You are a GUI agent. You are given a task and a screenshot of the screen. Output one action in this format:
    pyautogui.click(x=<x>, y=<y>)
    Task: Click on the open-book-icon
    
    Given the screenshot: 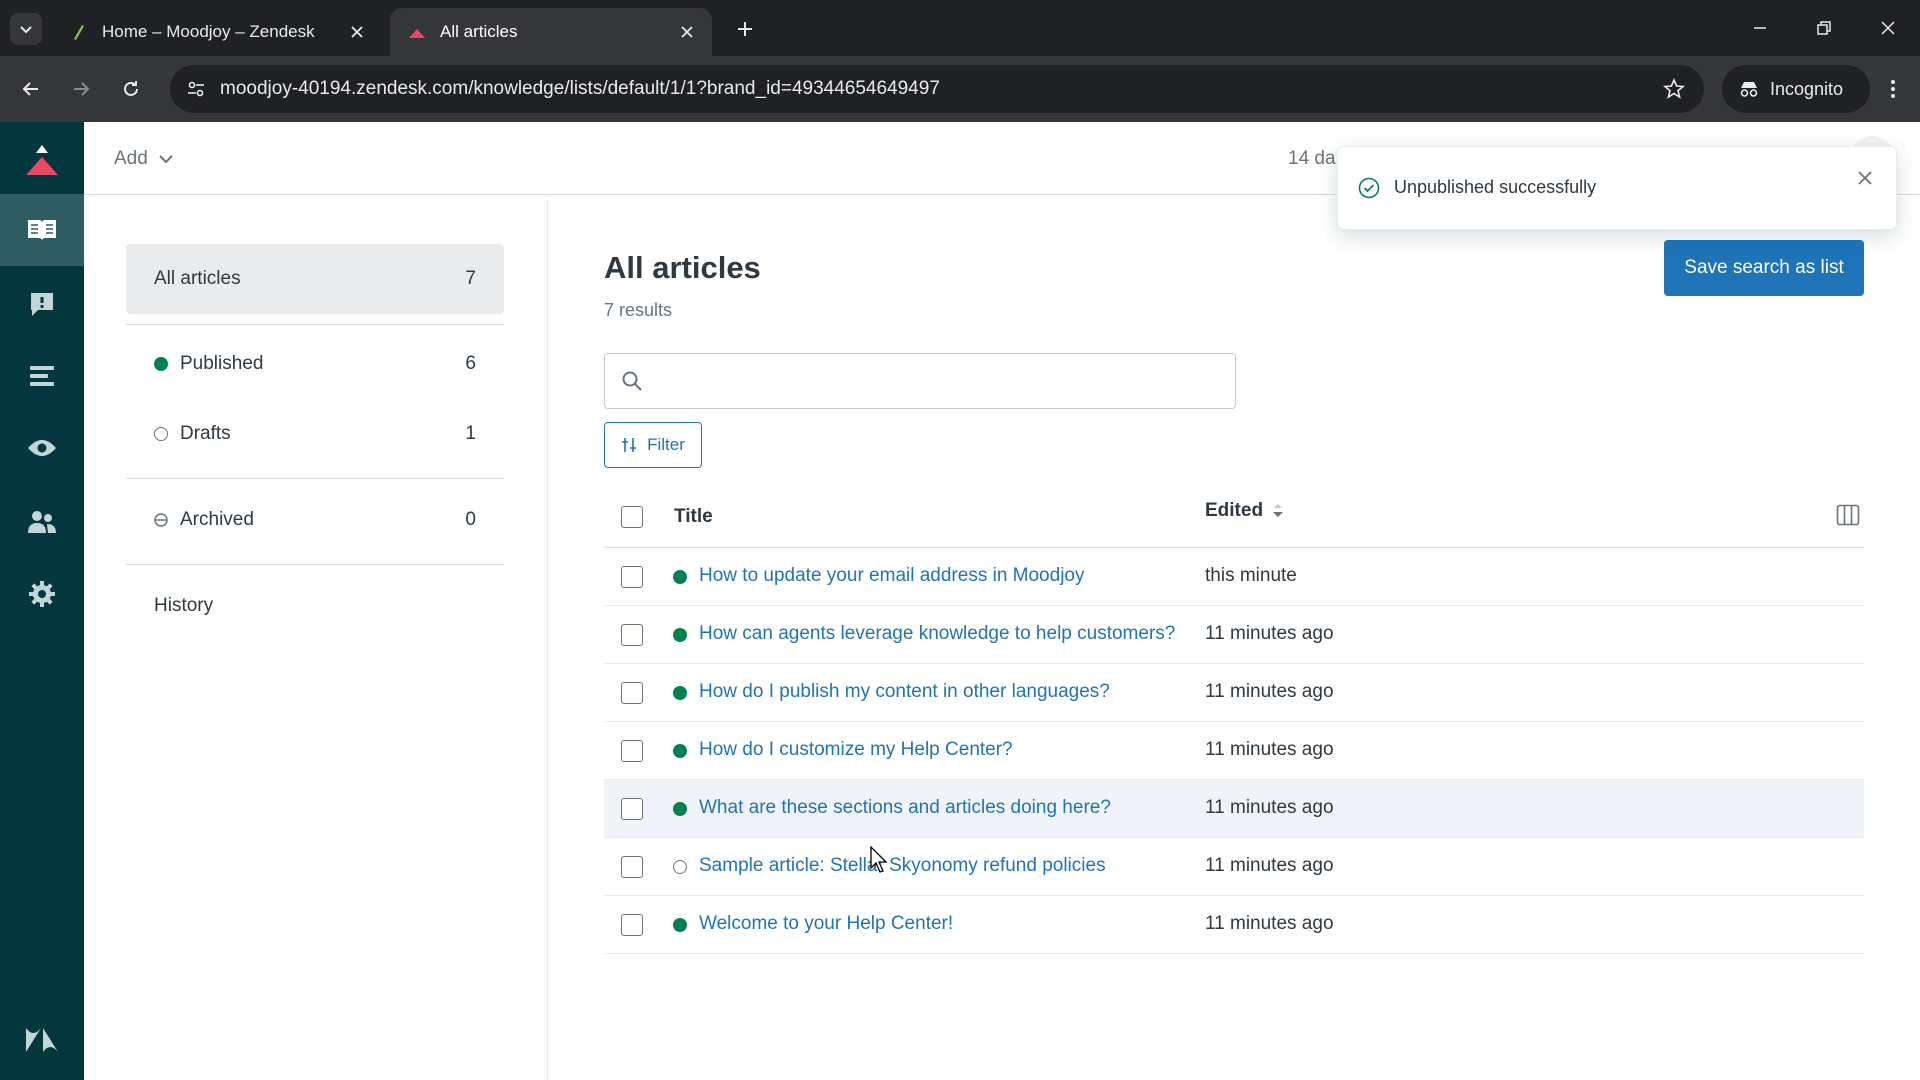 What is the action you would take?
    pyautogui.click(x=42, y=230)
    